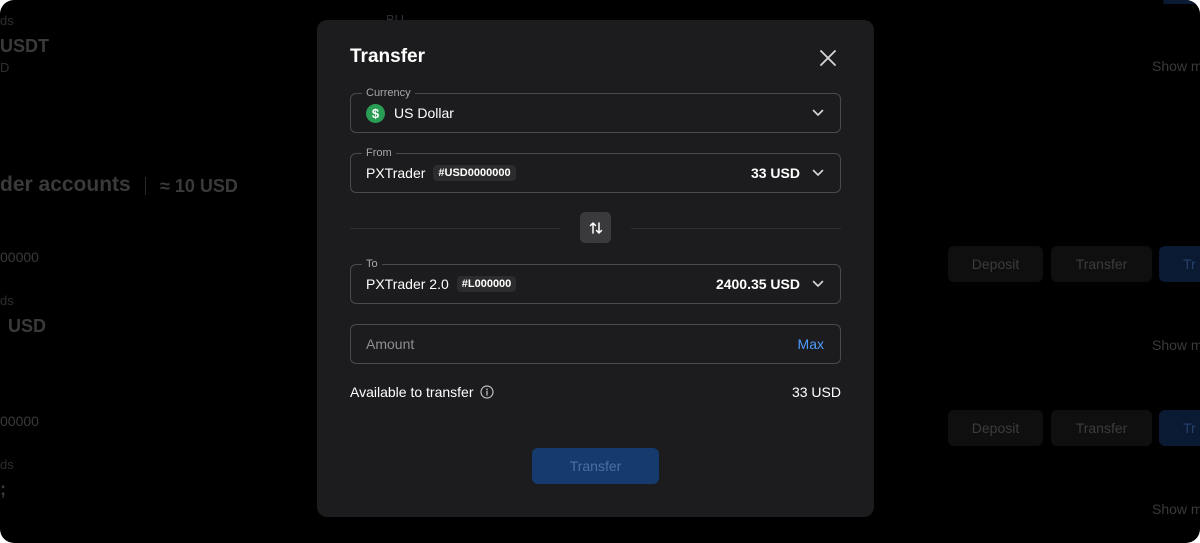 The image size is (1200, 543). Describe the element at coordinates (736, 228) in the screenshot. I see `swap-divider-right` at that location.